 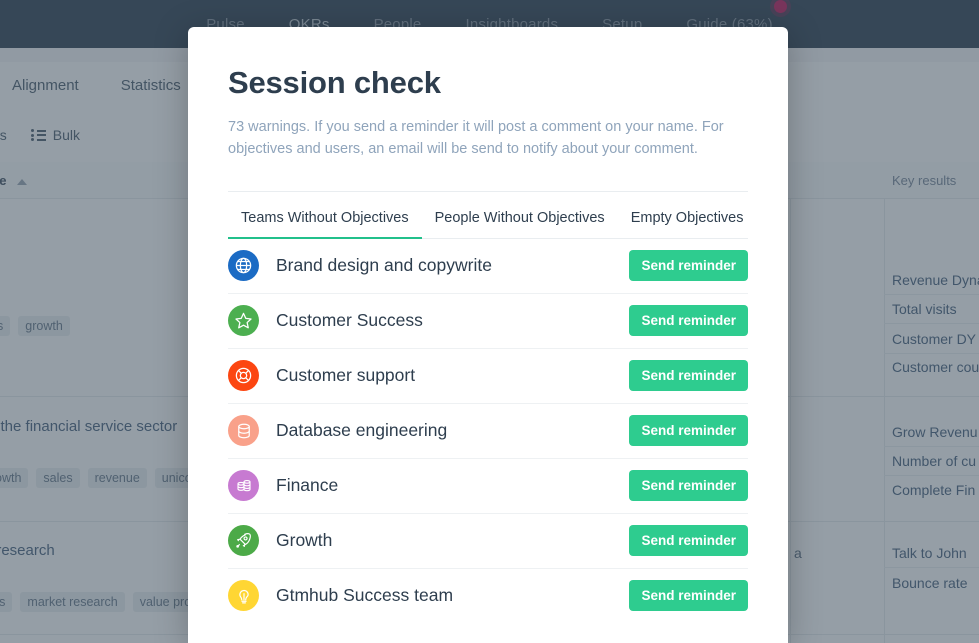 What do you see at coordinates (243, 540) in the screenshot?
I see `rocket-icon` at bounding box center [243, 540].